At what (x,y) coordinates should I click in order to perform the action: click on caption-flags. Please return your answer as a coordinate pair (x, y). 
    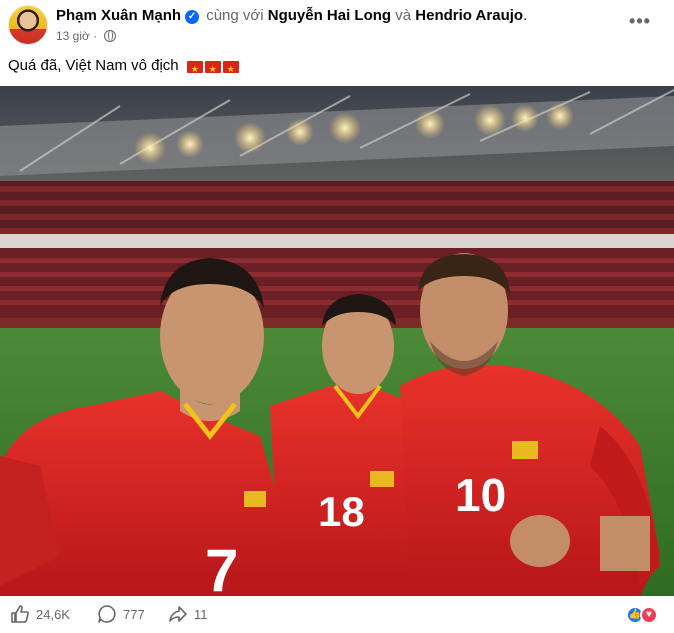
    Looking at the image, I should click on (213, 69).